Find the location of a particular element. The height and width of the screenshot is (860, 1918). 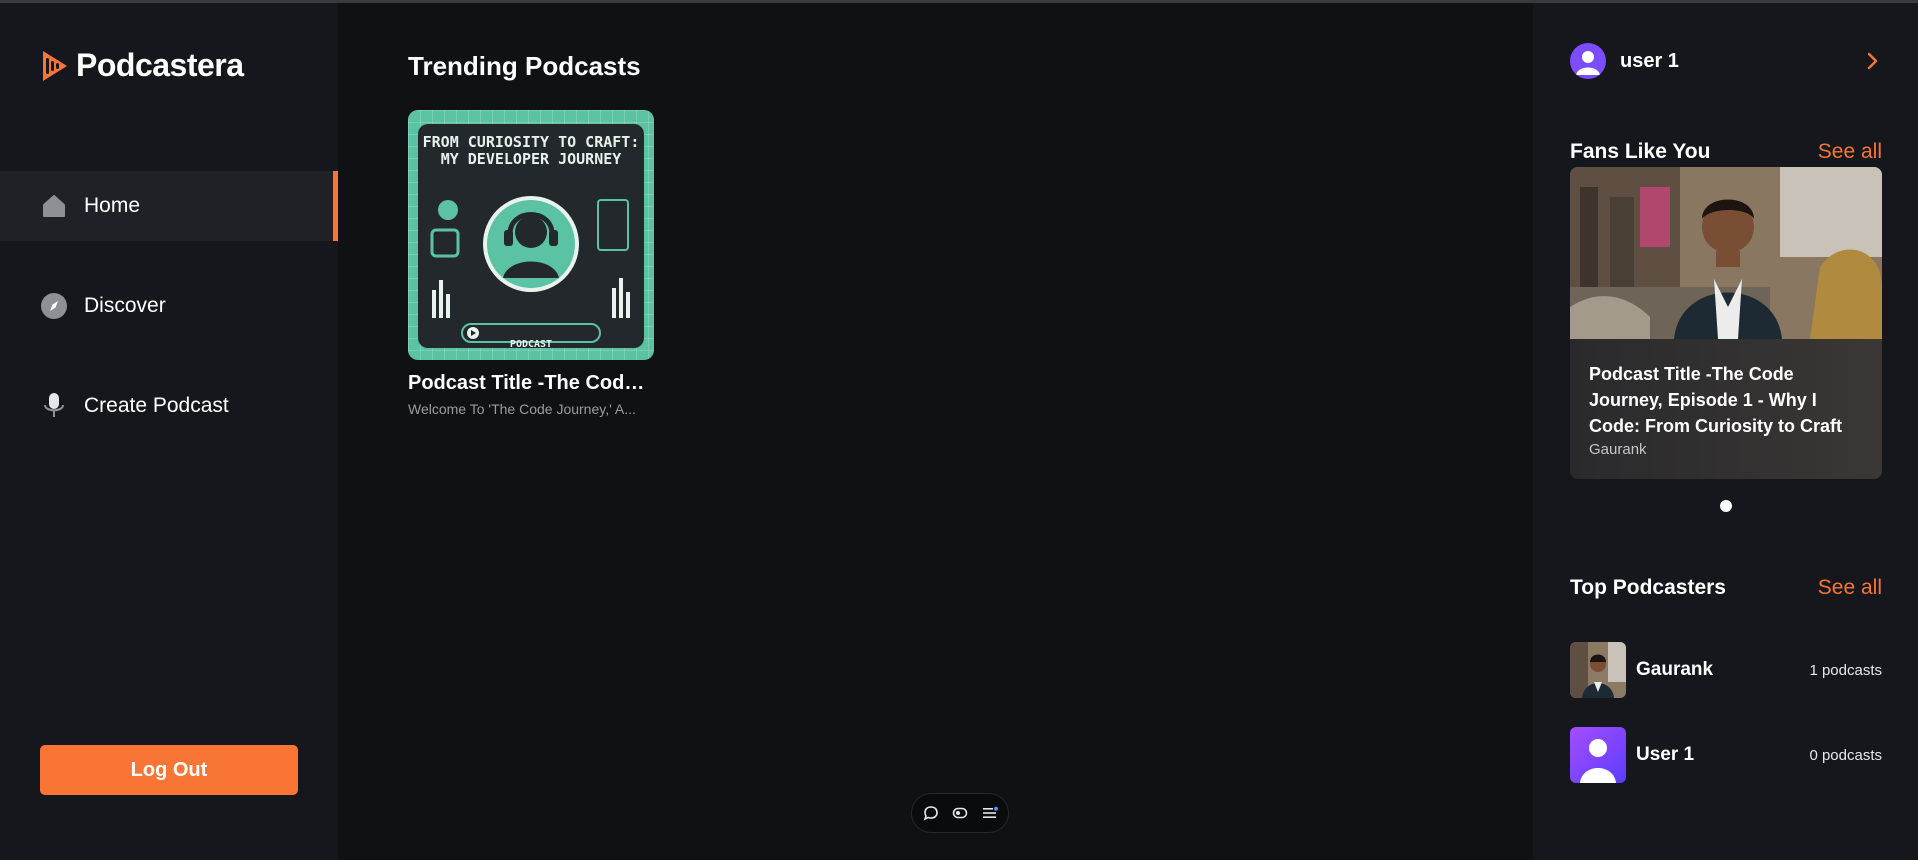

nav-item-create-podcast: Create Podcast is located at coordinates (169, 406).